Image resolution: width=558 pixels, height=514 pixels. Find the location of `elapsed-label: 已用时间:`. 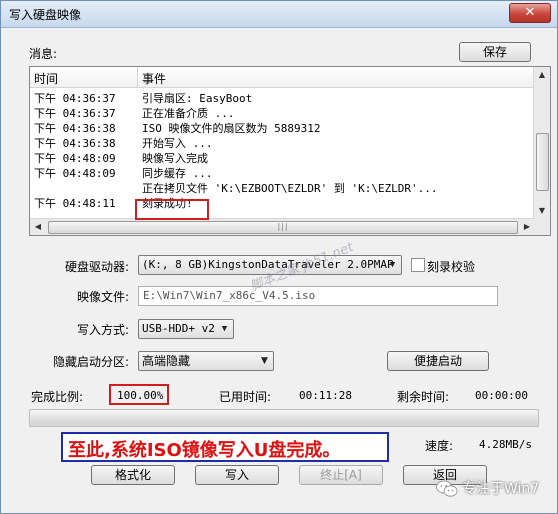

elapsed-label: 已用时间: is located at coordinates (245, 397).